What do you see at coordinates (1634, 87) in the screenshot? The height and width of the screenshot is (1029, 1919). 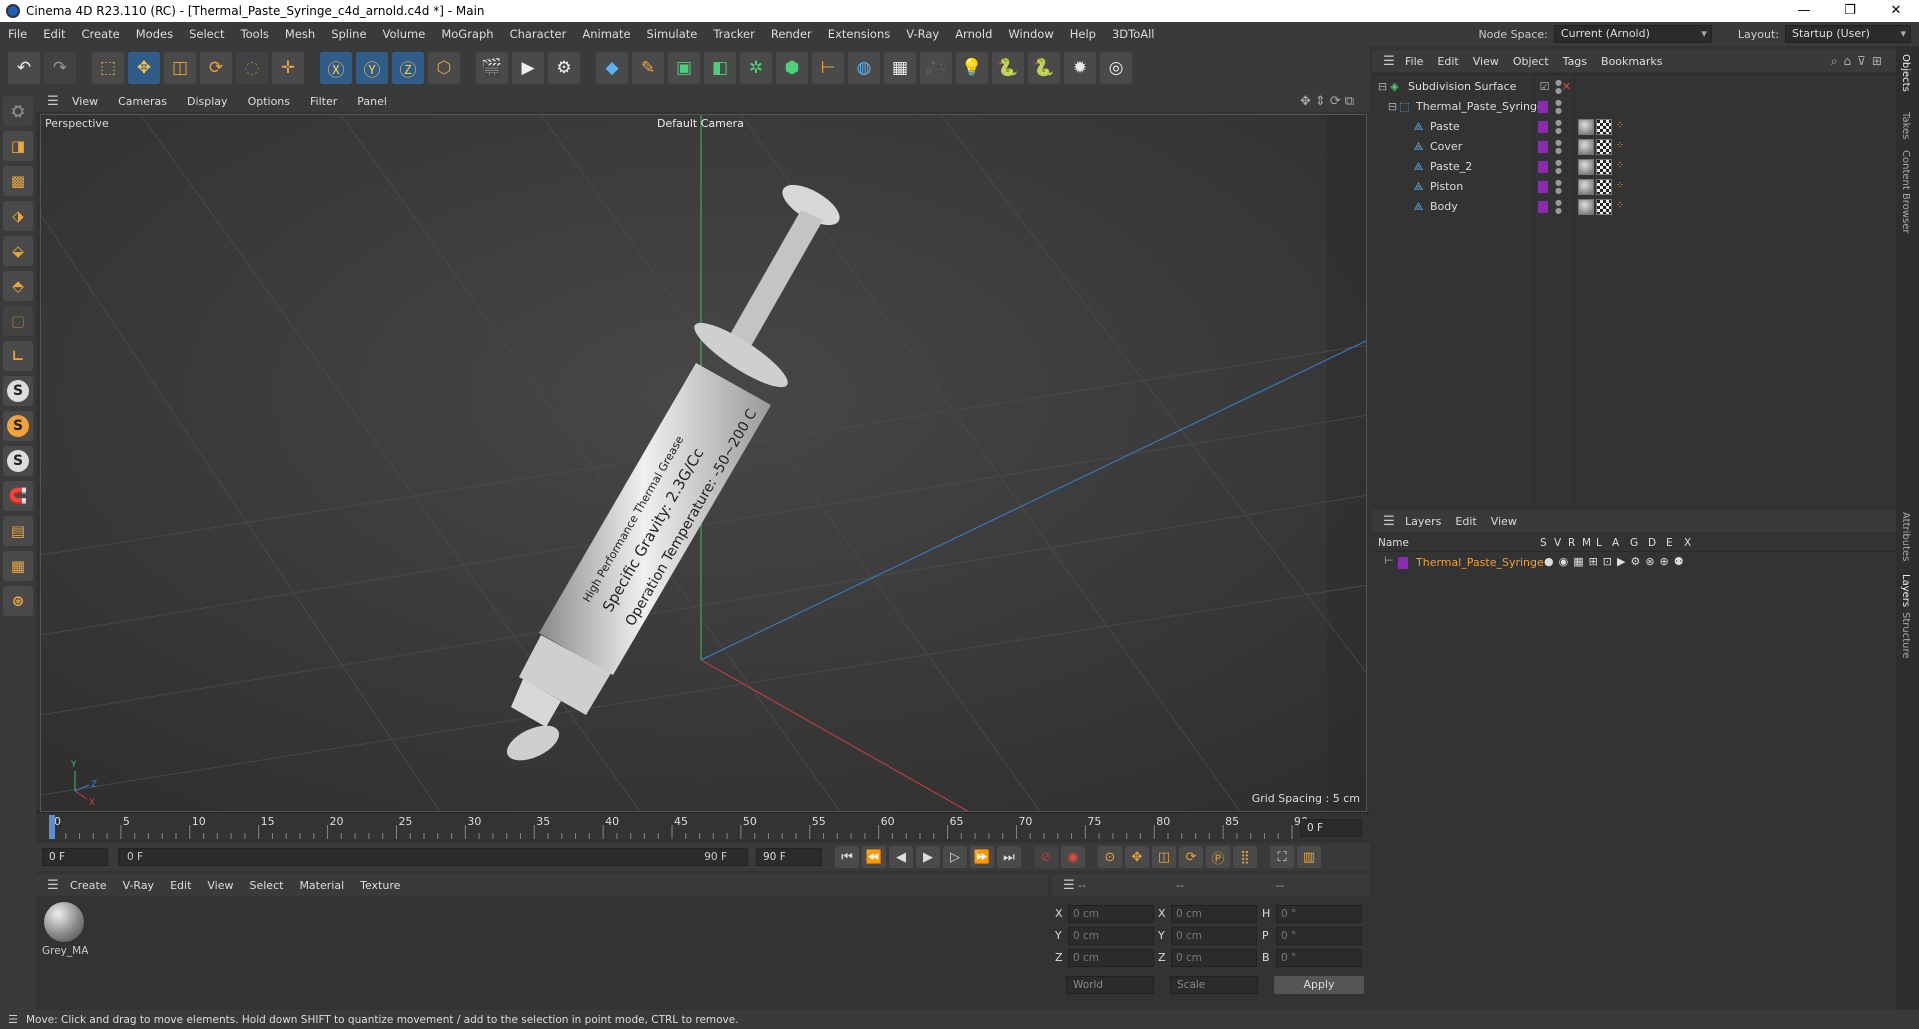 I see `object-row-subdivision-surface: ⊟ ◈ Subdivision Surface ☑ ● ● ✕` at bounding box center [1634, 87].